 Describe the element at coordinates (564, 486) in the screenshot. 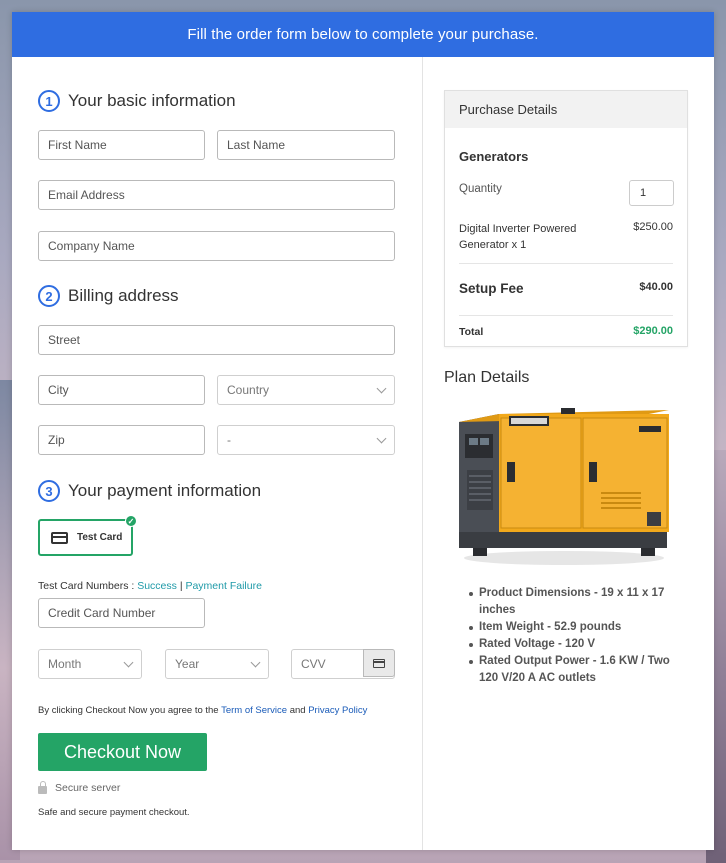

I see `generator-image` at that location.